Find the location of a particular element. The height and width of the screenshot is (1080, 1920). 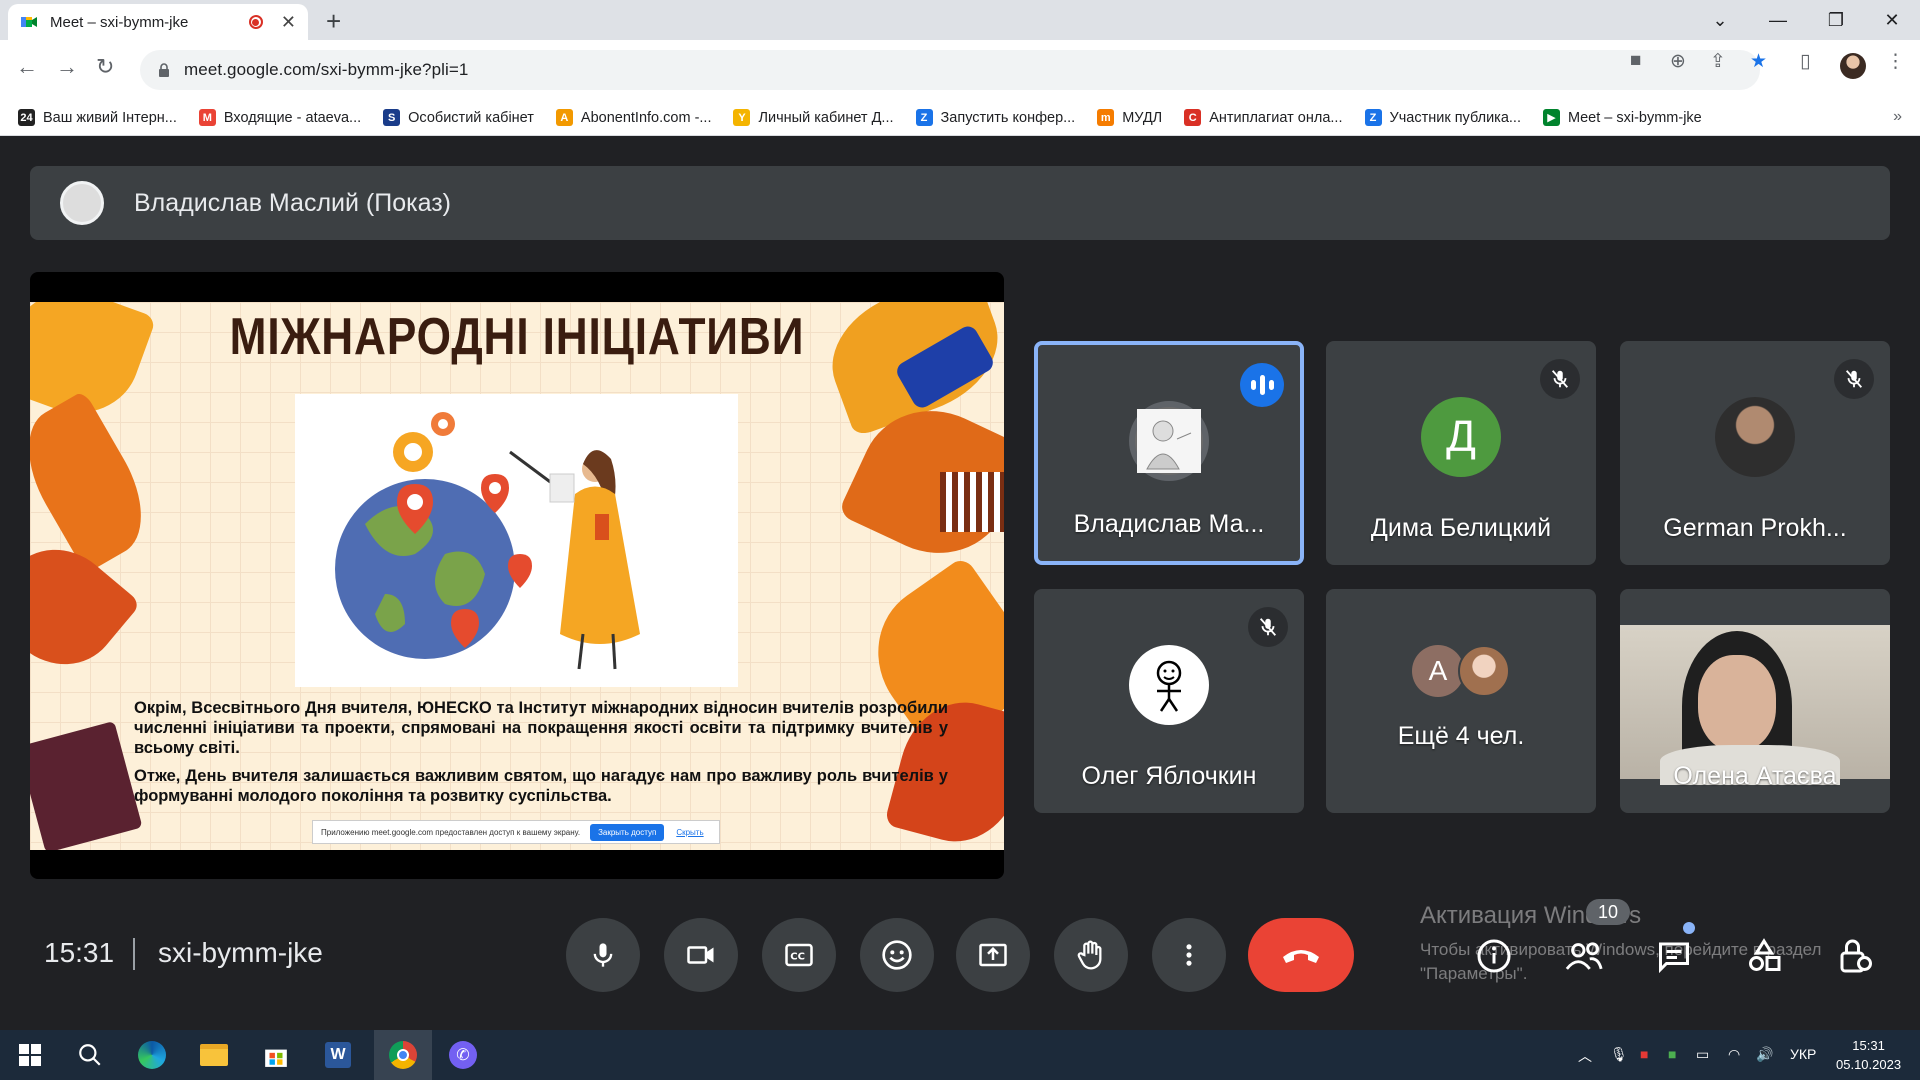

search-icon is located at coordinates (90, 1055).